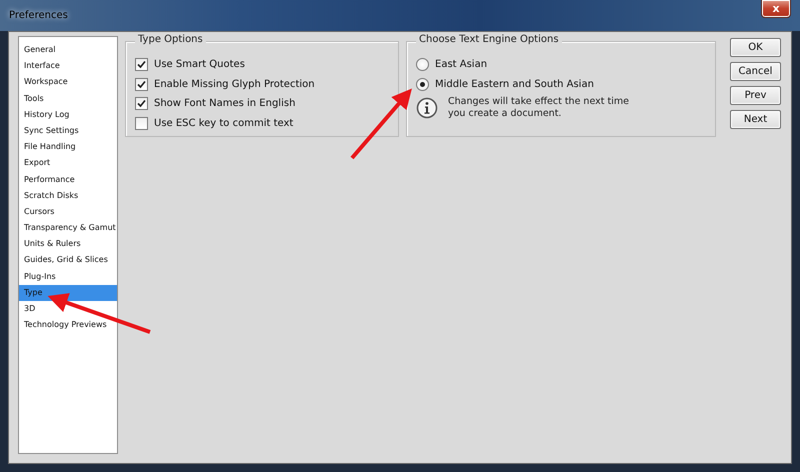 This screenshot has width=800, height=472. Describe the element at coordinates (755, 47) in the screenshot. I see `dialog-button: OK` at that location.